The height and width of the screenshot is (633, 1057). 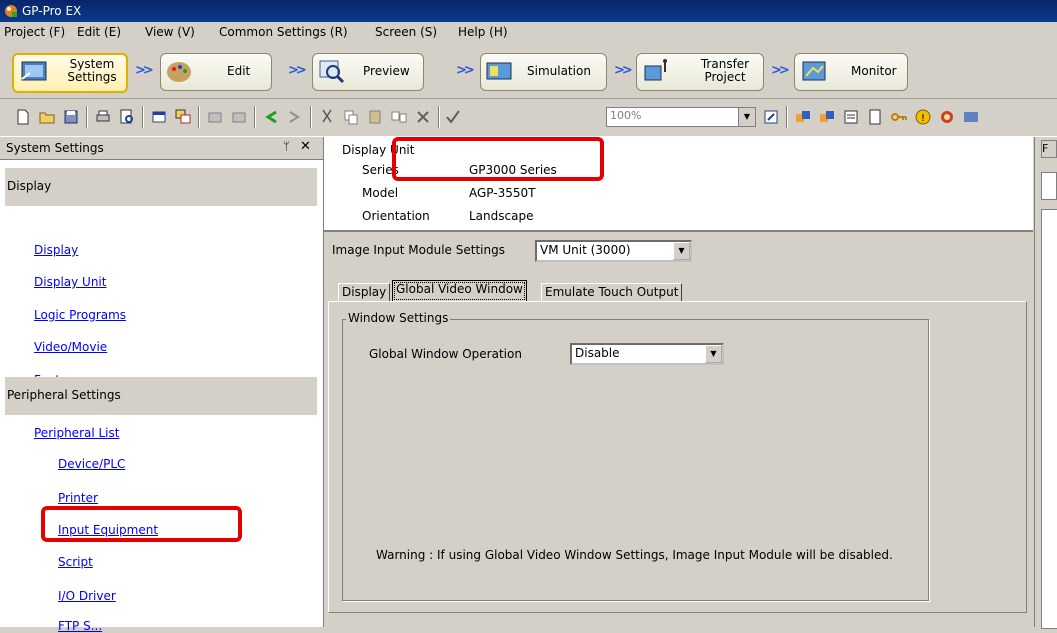 I want to click on duplicate-icon, so click(x=399, y=117).